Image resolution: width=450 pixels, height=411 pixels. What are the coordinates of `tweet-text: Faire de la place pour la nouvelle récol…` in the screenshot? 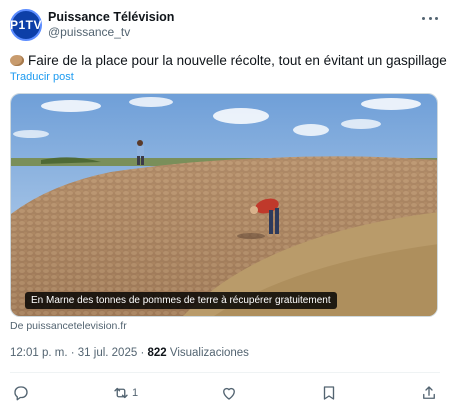 It's located at (228, 60).